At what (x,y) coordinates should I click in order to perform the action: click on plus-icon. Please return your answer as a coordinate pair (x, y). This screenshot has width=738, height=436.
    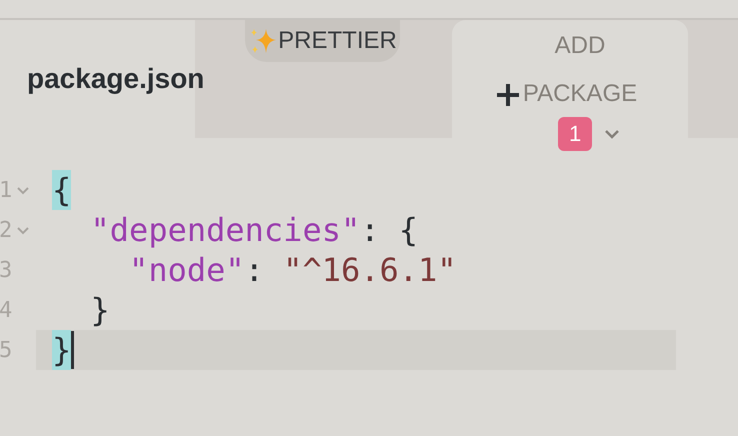
    Looking at the image, I should click on (508, 95).